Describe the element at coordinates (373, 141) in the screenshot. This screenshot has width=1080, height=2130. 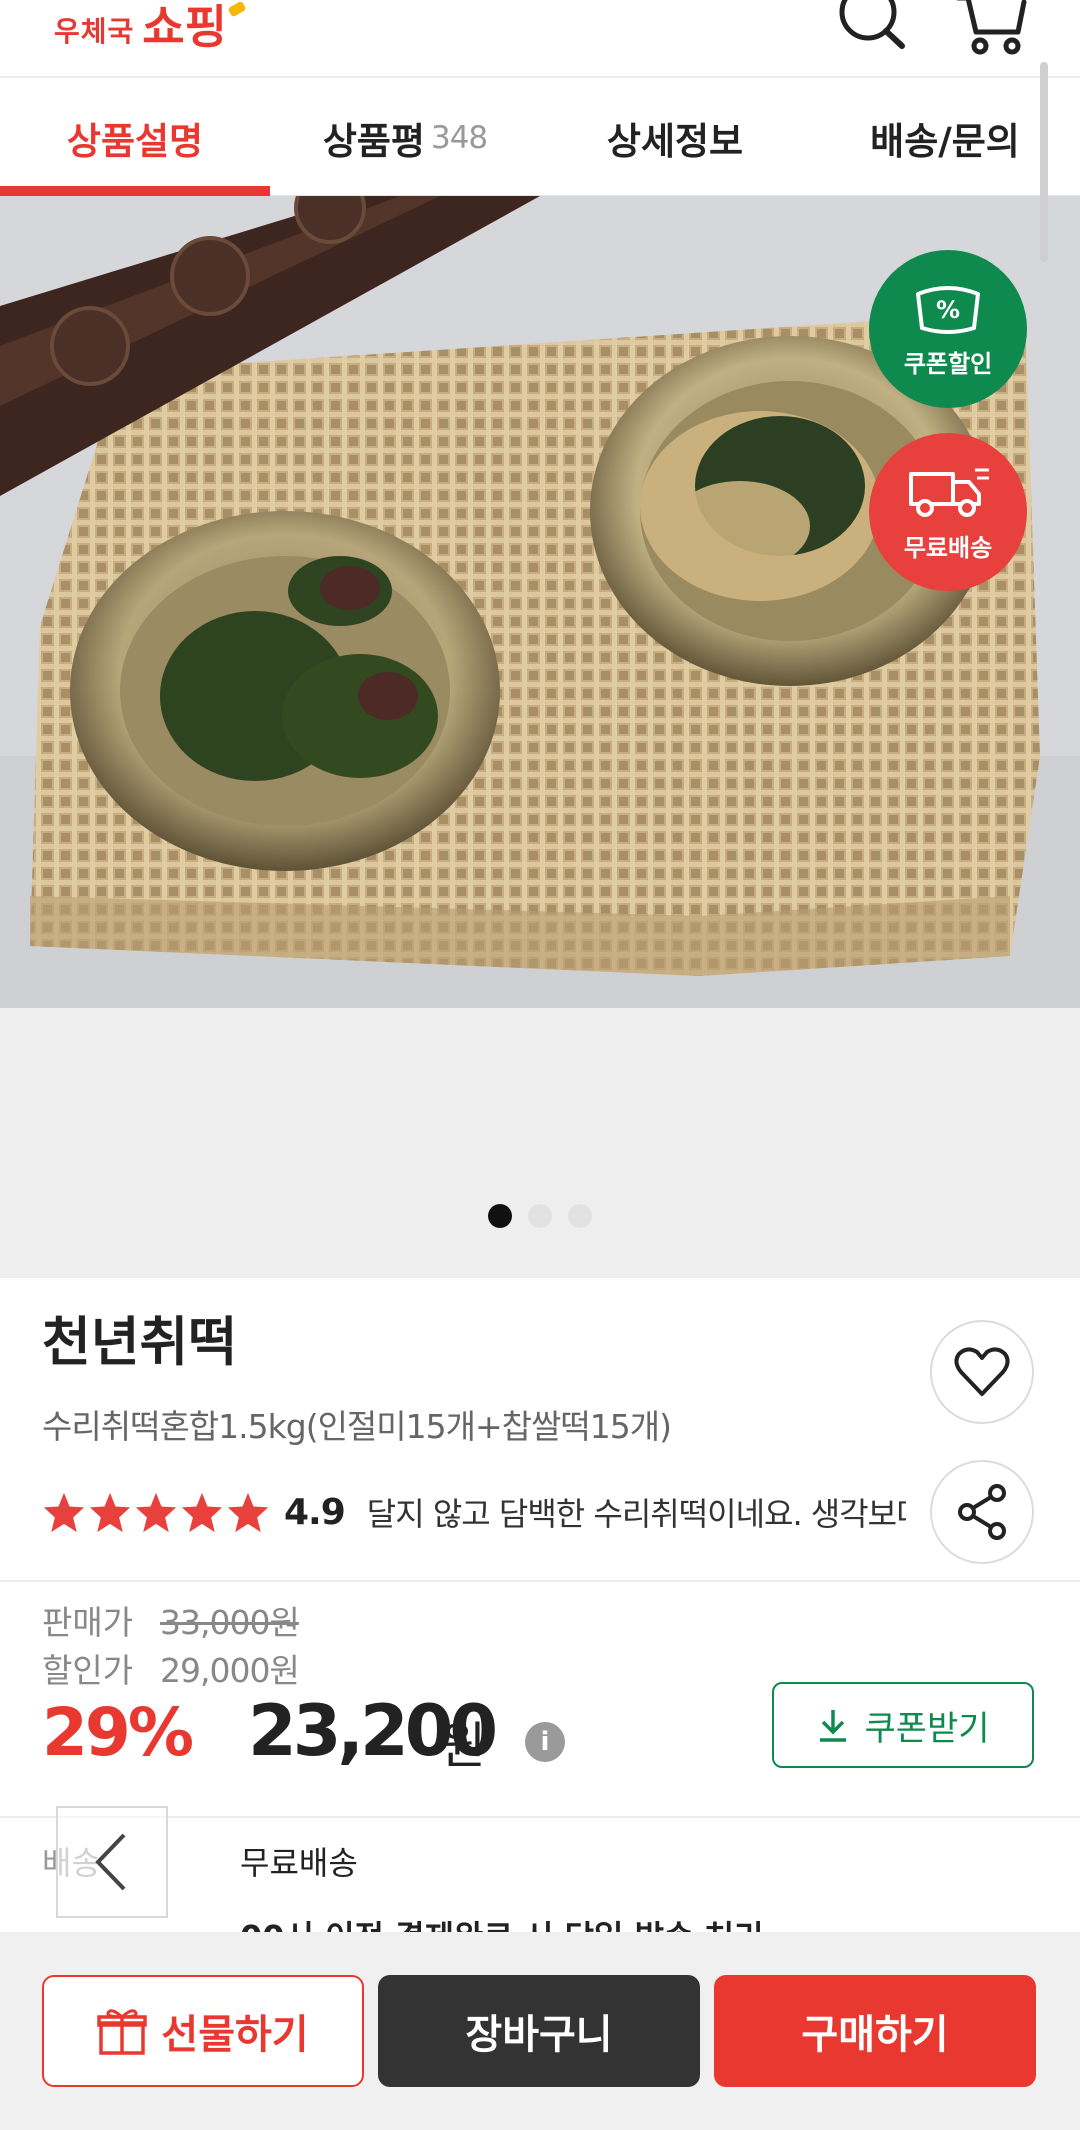
I see `tab-label: 상품평` at that location.